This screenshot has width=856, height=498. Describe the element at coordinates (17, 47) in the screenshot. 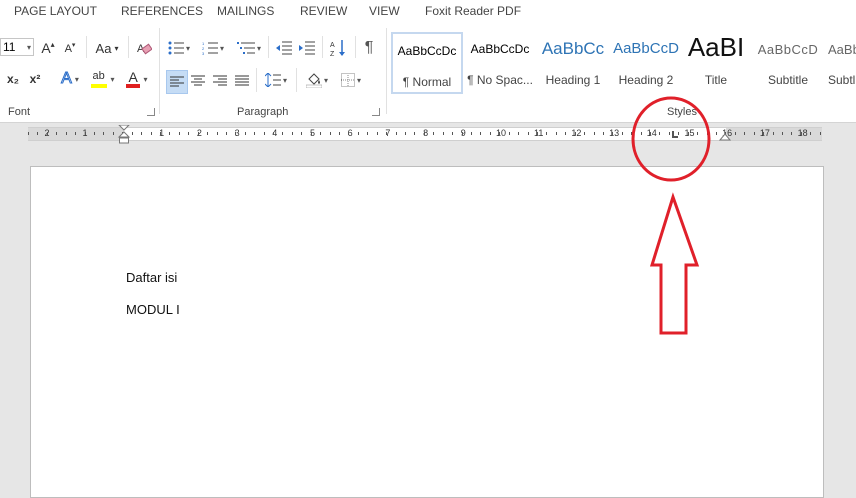

I see `font-size-input: 11 ▾` at that location.